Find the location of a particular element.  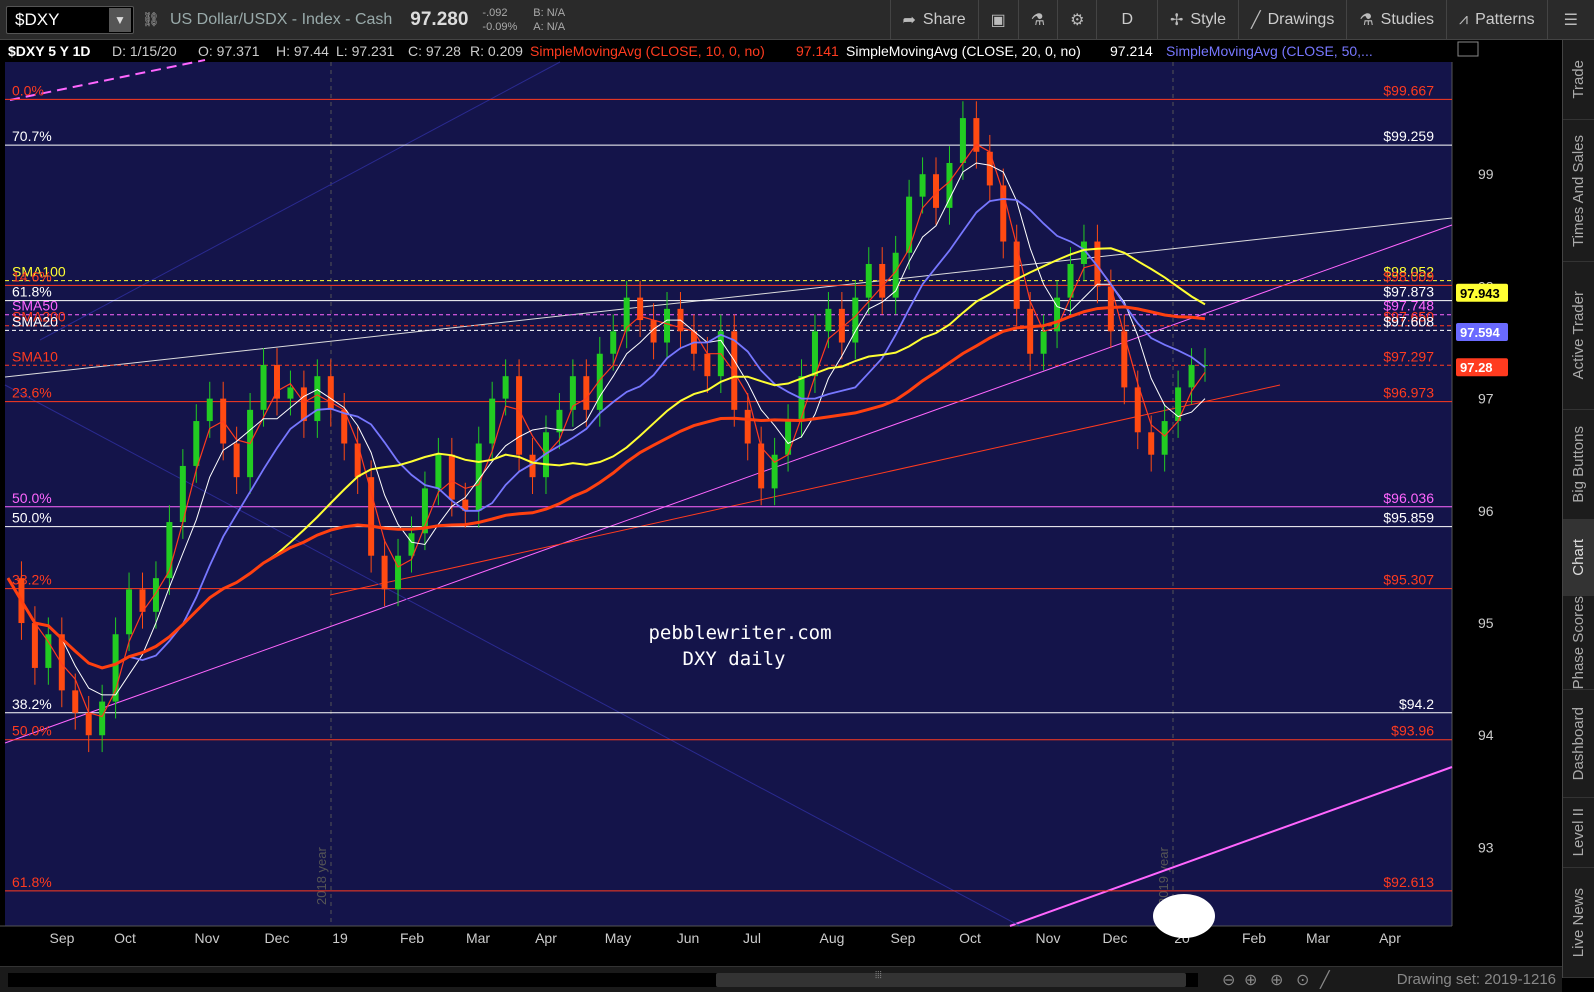

aggregation-button: D is located at coordinates (1126, 20).